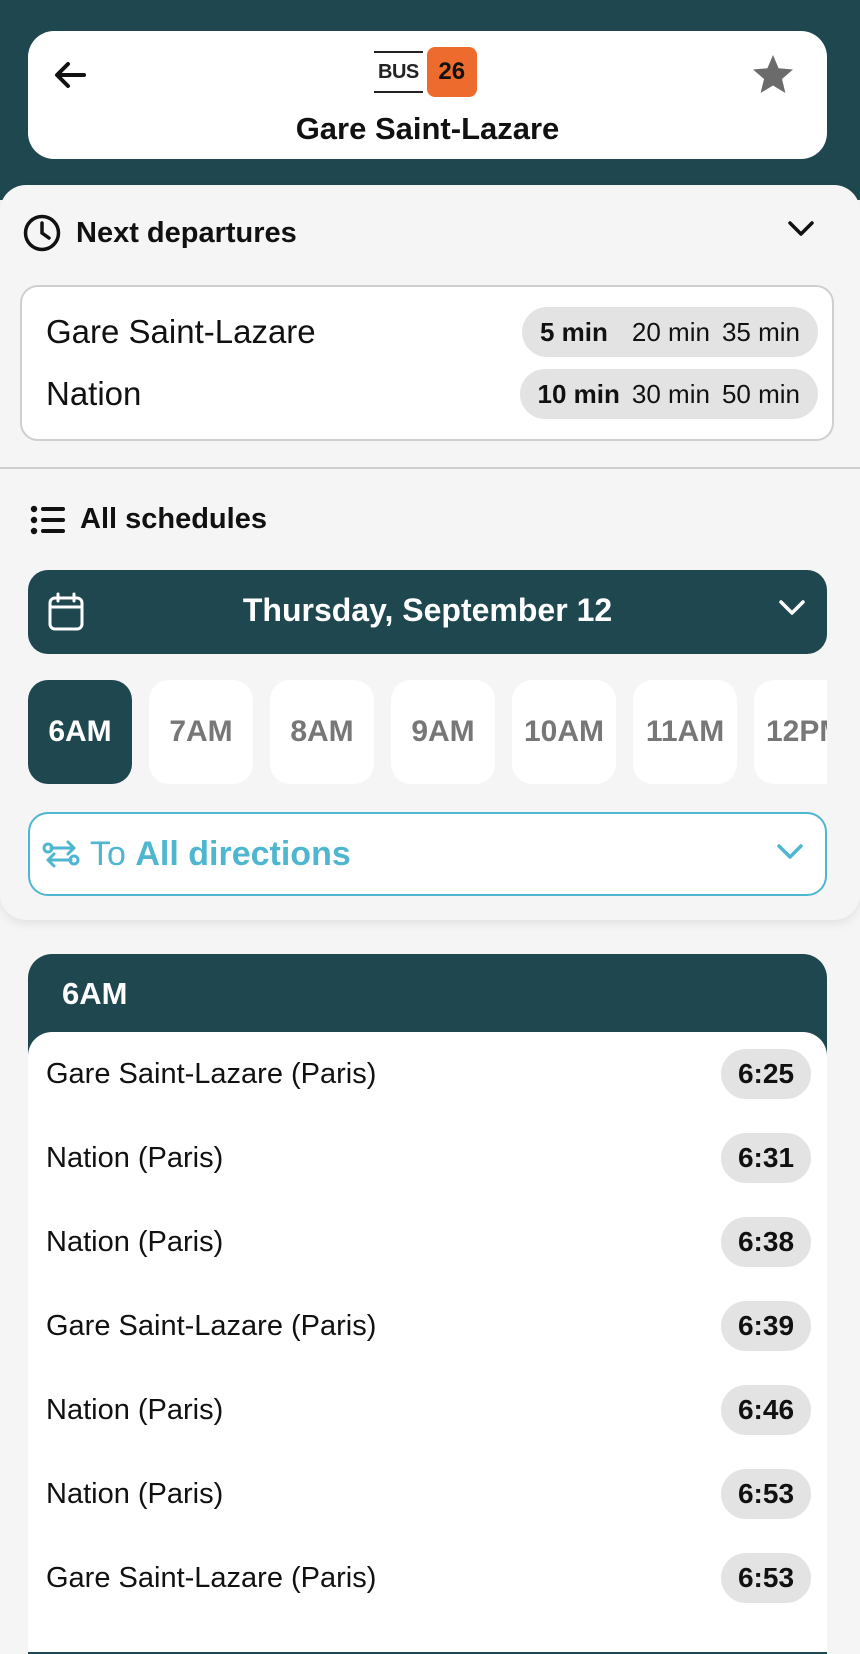 This screenshot has height=1654, width=860. I want to click on favorite-button, so click(773, 75).